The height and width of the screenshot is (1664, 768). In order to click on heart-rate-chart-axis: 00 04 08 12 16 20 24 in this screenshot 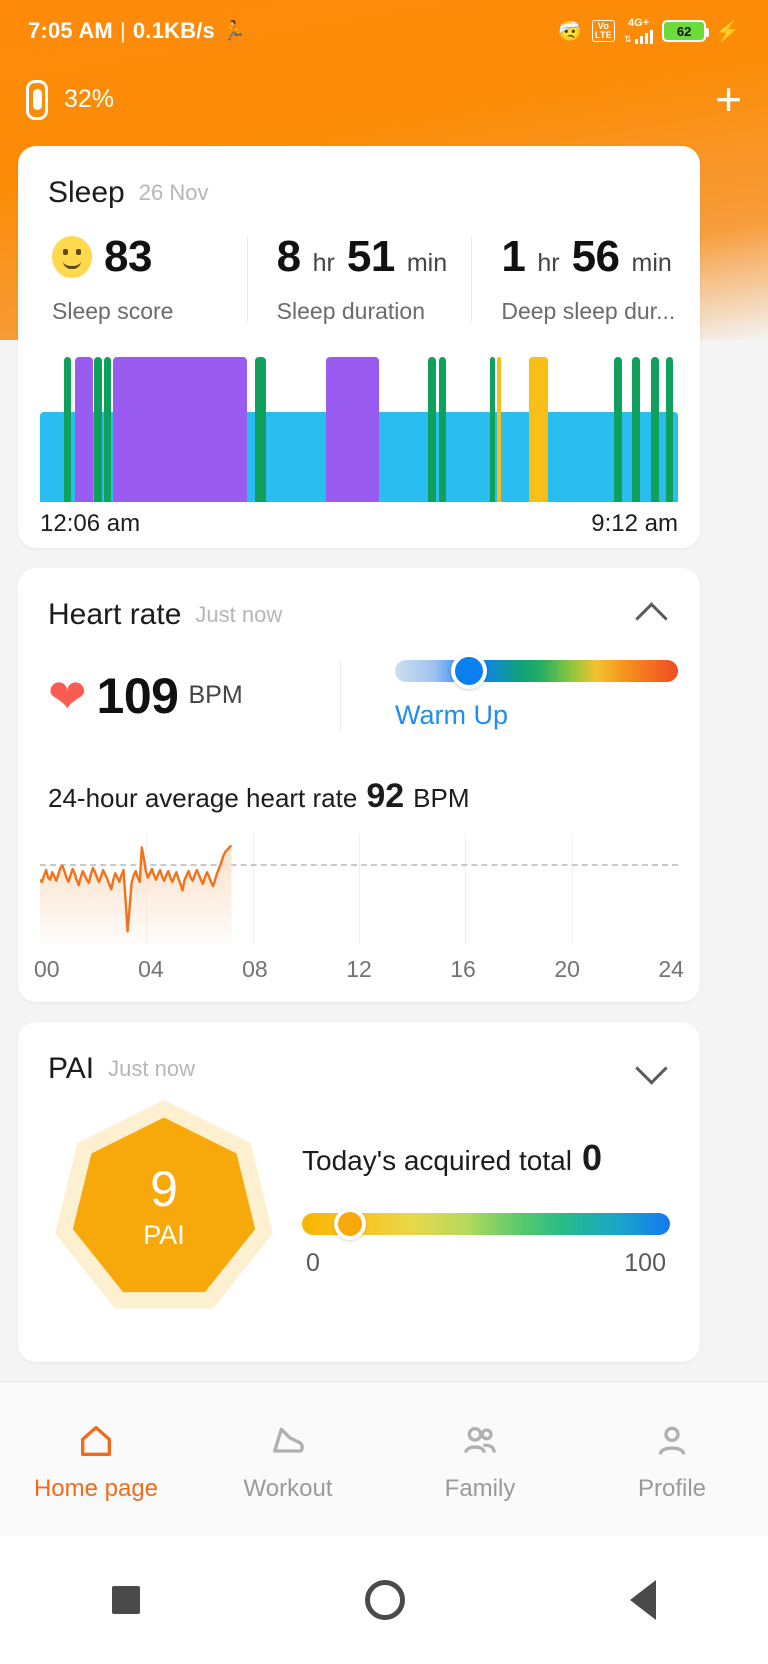, I will do `click(359, 969)`.